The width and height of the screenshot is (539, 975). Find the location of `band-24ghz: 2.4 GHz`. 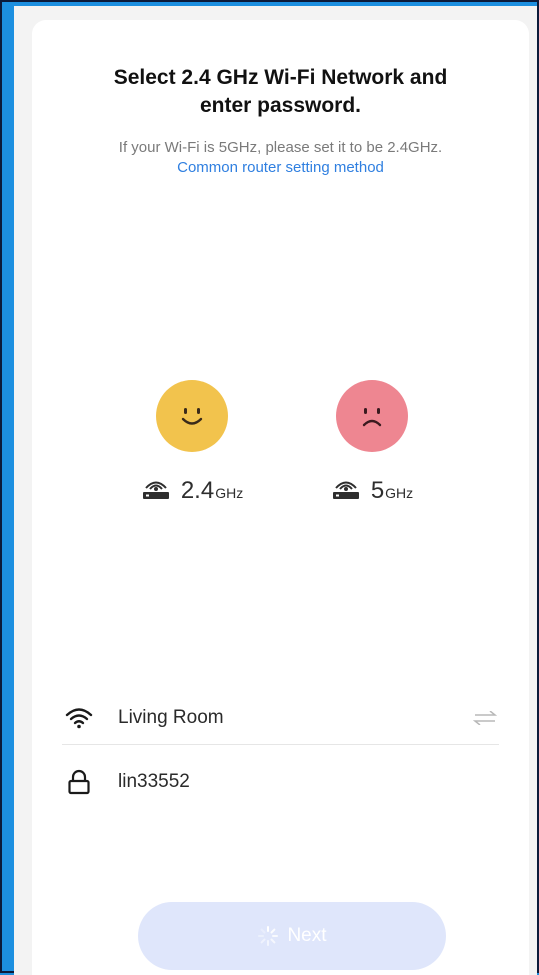

band-24ghz: 2.4 GHz is located at coordinates (192, 442).